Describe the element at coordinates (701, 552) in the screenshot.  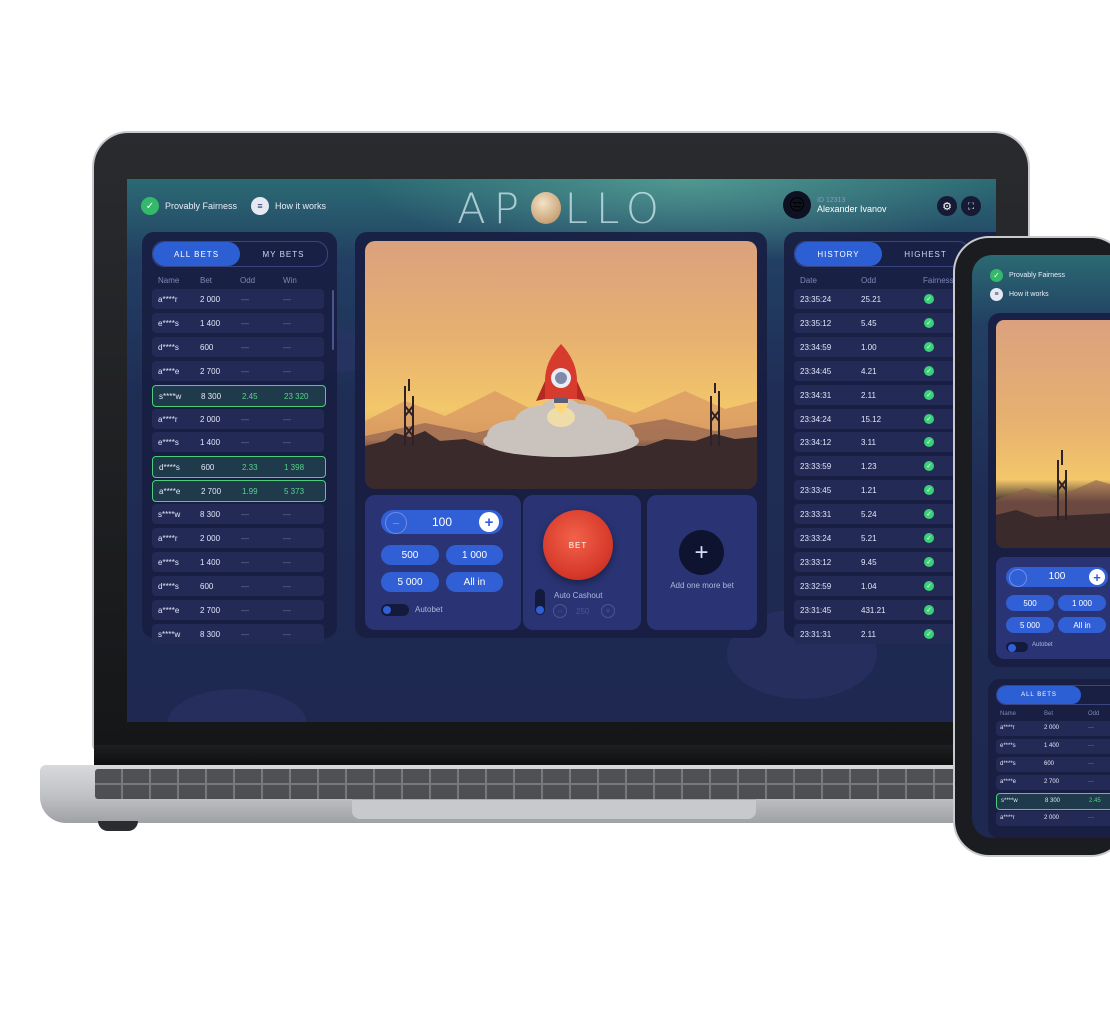
I see `add-bet-plus-icon: +` at that location.